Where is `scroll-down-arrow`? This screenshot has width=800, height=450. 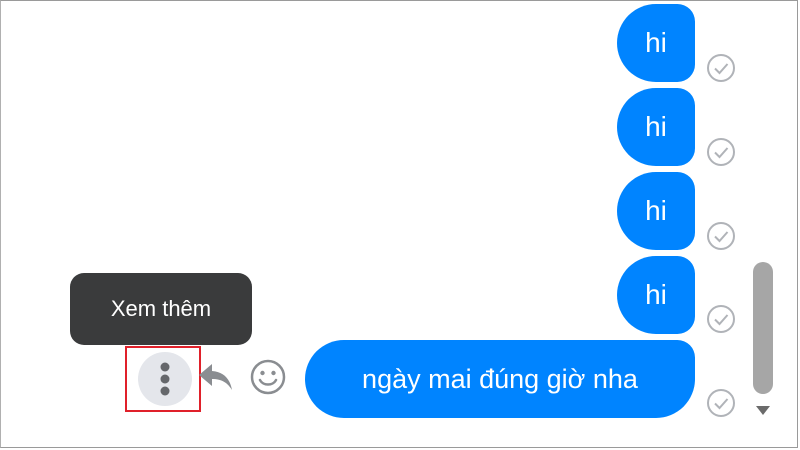 scroll-down-arrow is located at coordinates (763, 410).